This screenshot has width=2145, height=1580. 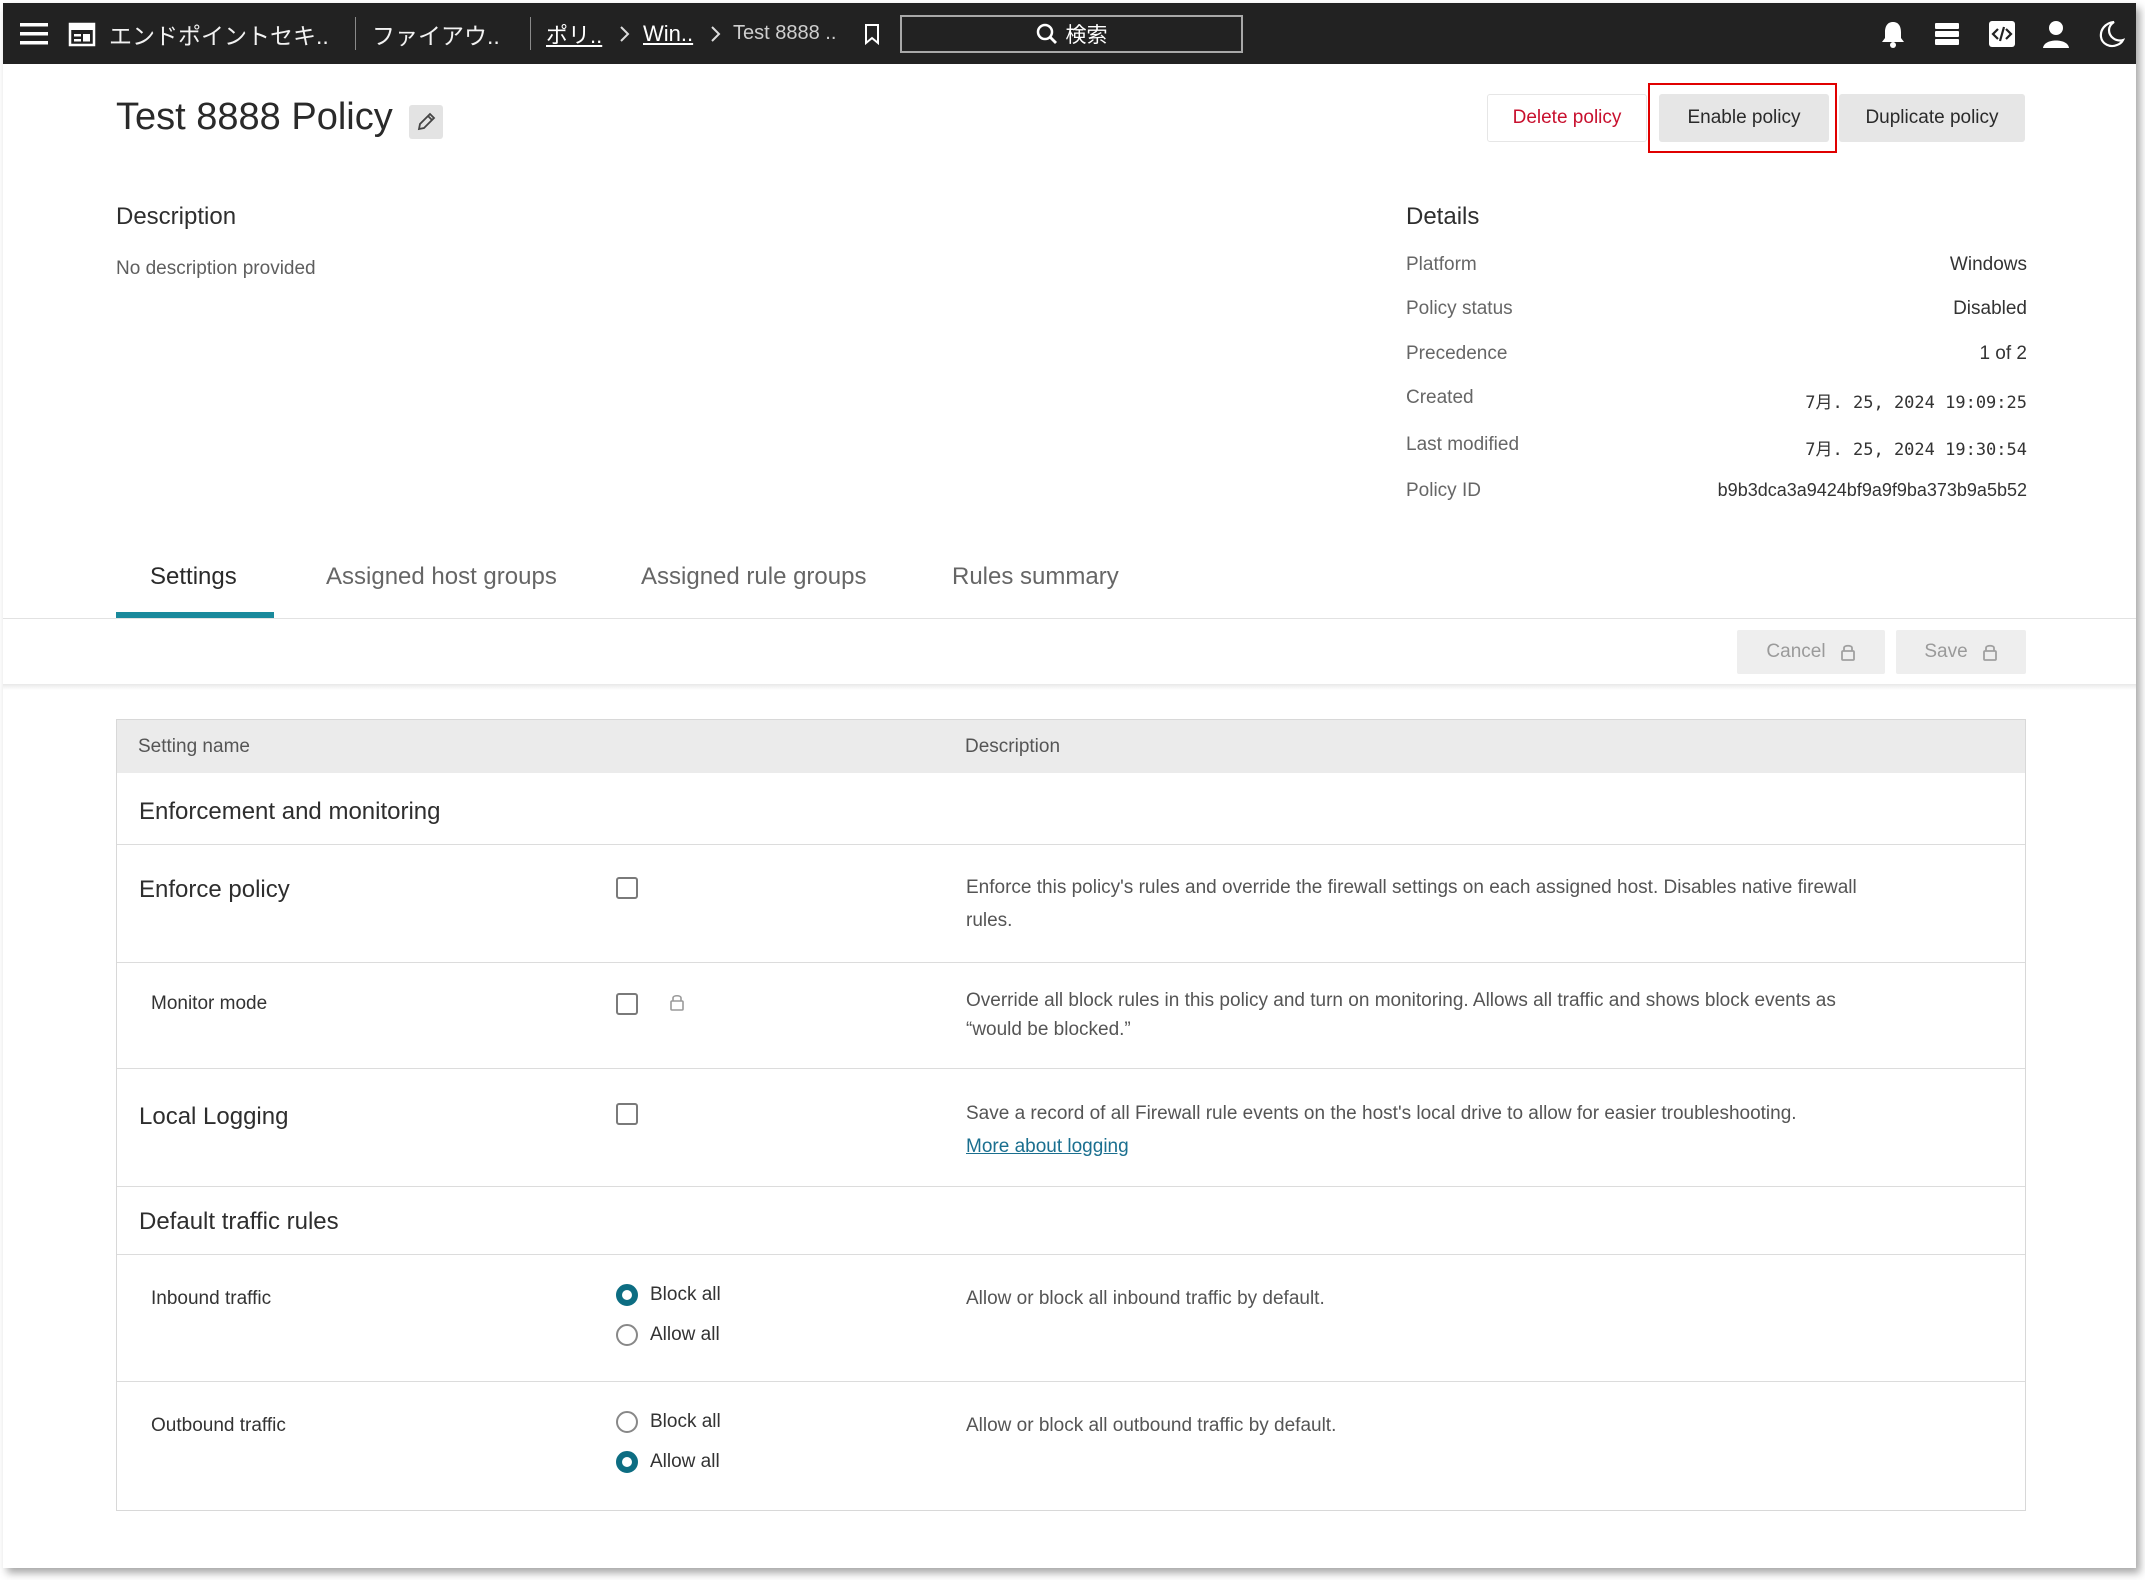 What do you see at coordinates (214, 889) in the screenshot?
I see `enforce-policy-label: Enforce policy` at bounding box center [214, 889].